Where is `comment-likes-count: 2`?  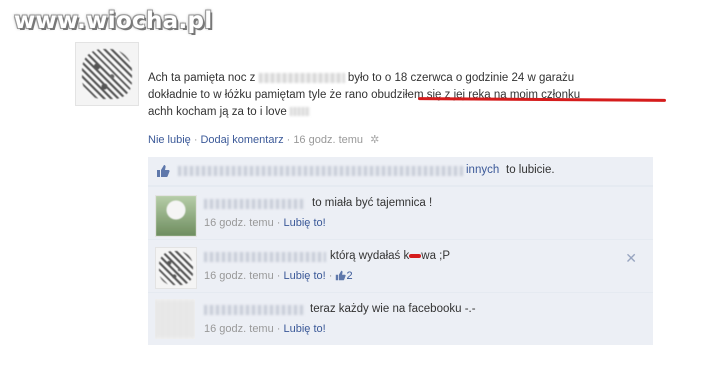 comment-likes-count: 2 is located at coordinates (349, 276).